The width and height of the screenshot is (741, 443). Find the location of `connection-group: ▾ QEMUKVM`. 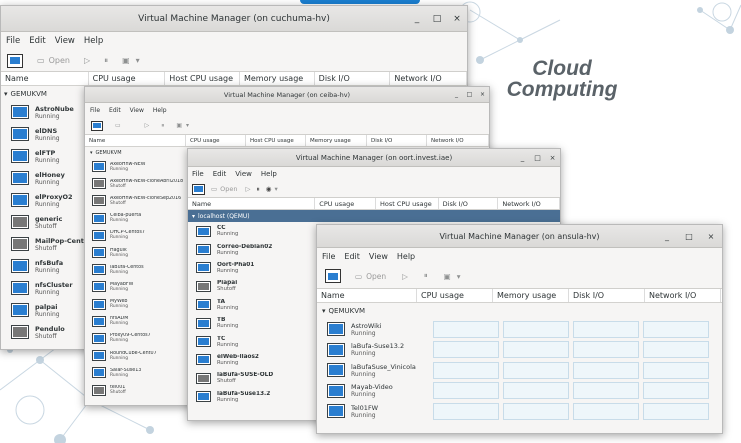

connection-group: ▾ QEMUKVM is located at coordinates (519, 311).